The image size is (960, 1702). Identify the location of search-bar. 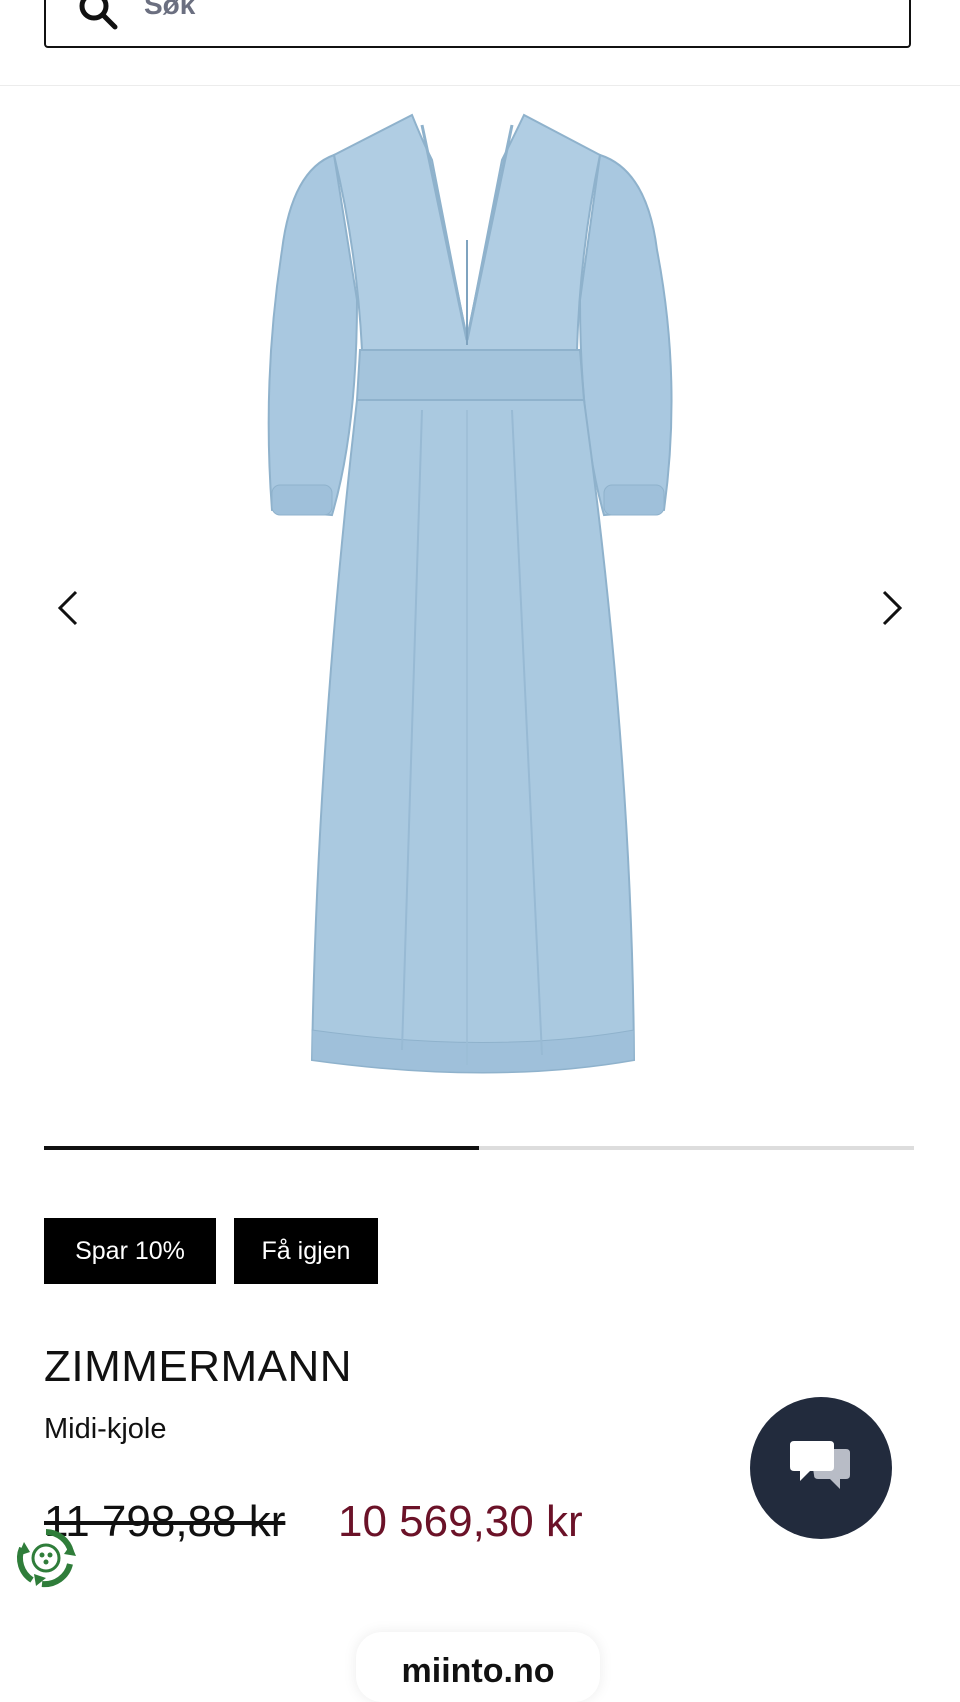
(480, 43).